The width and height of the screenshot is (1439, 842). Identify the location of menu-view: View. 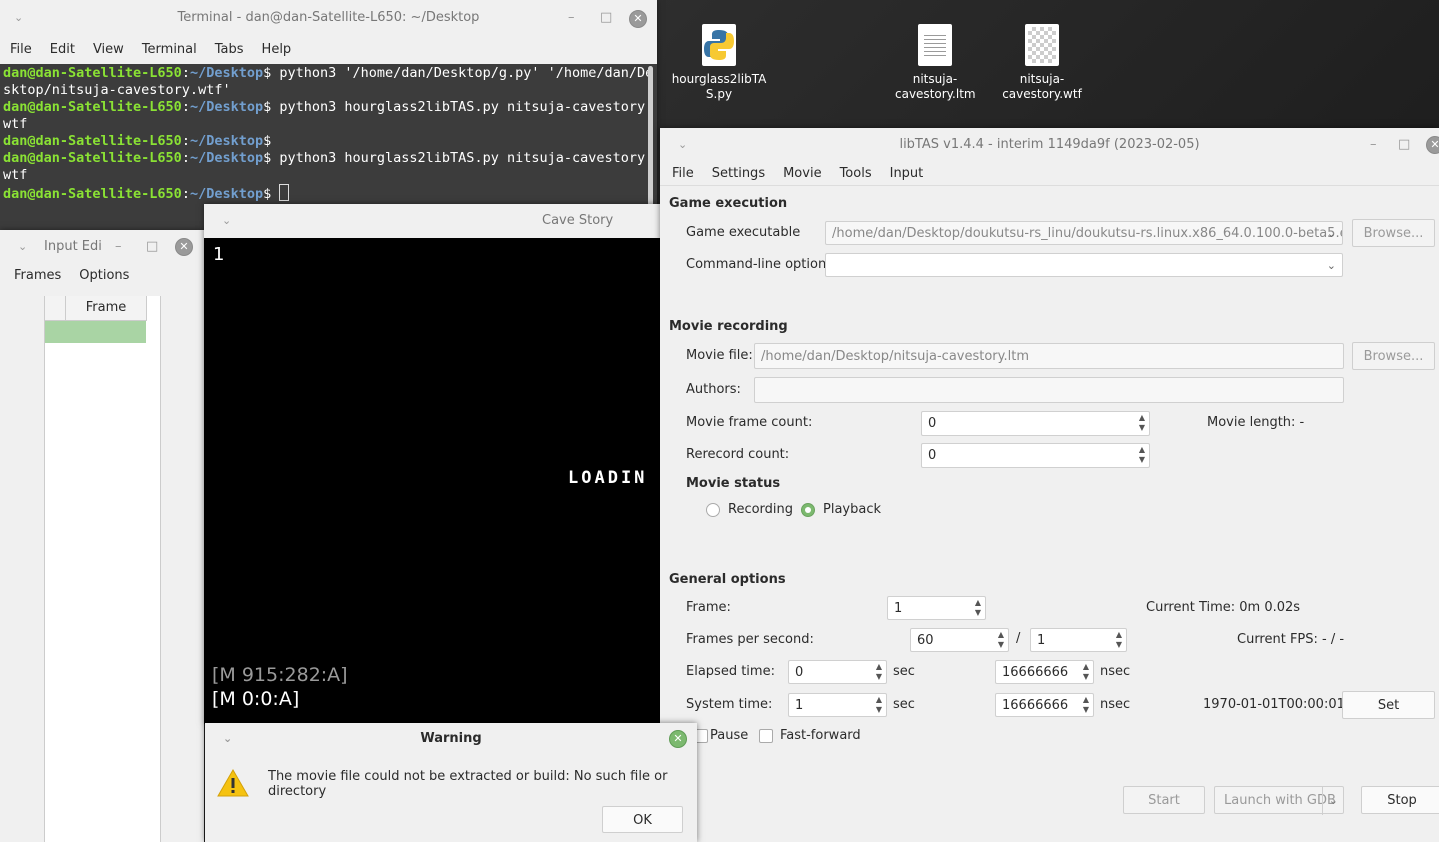
(108, 50).